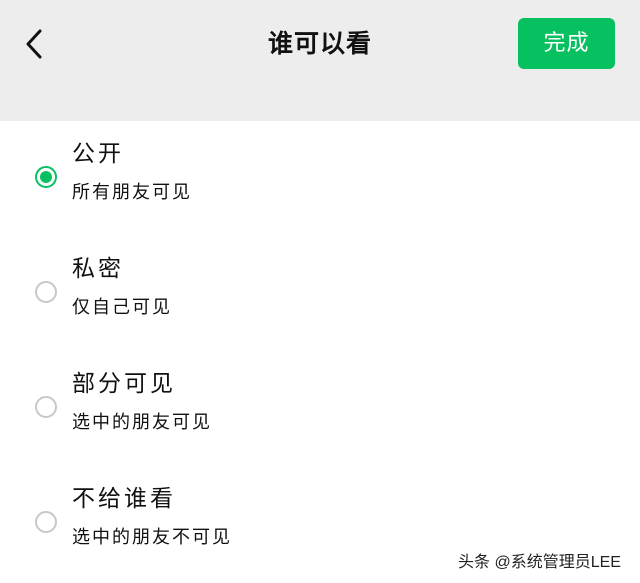 This screenshot has height=583, width=640. I want to click on option-title: 私密, so click(98, 269).